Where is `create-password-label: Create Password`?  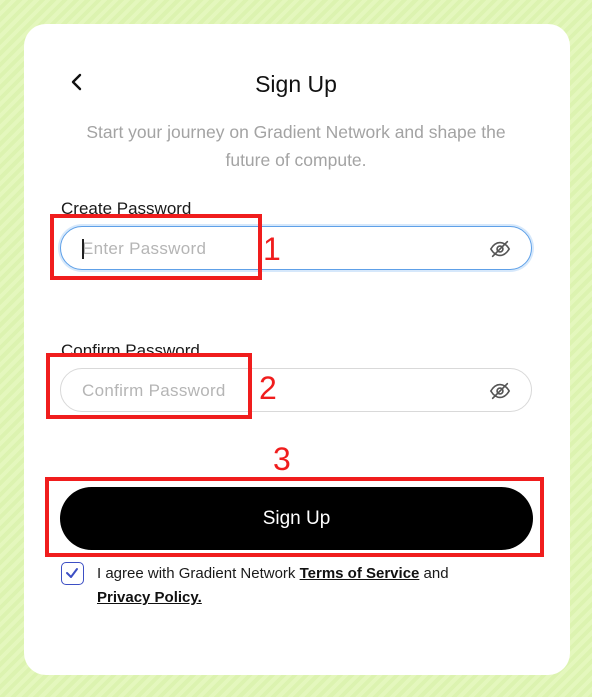
create-password-label: Create Password is located at coordinates (126, 208).